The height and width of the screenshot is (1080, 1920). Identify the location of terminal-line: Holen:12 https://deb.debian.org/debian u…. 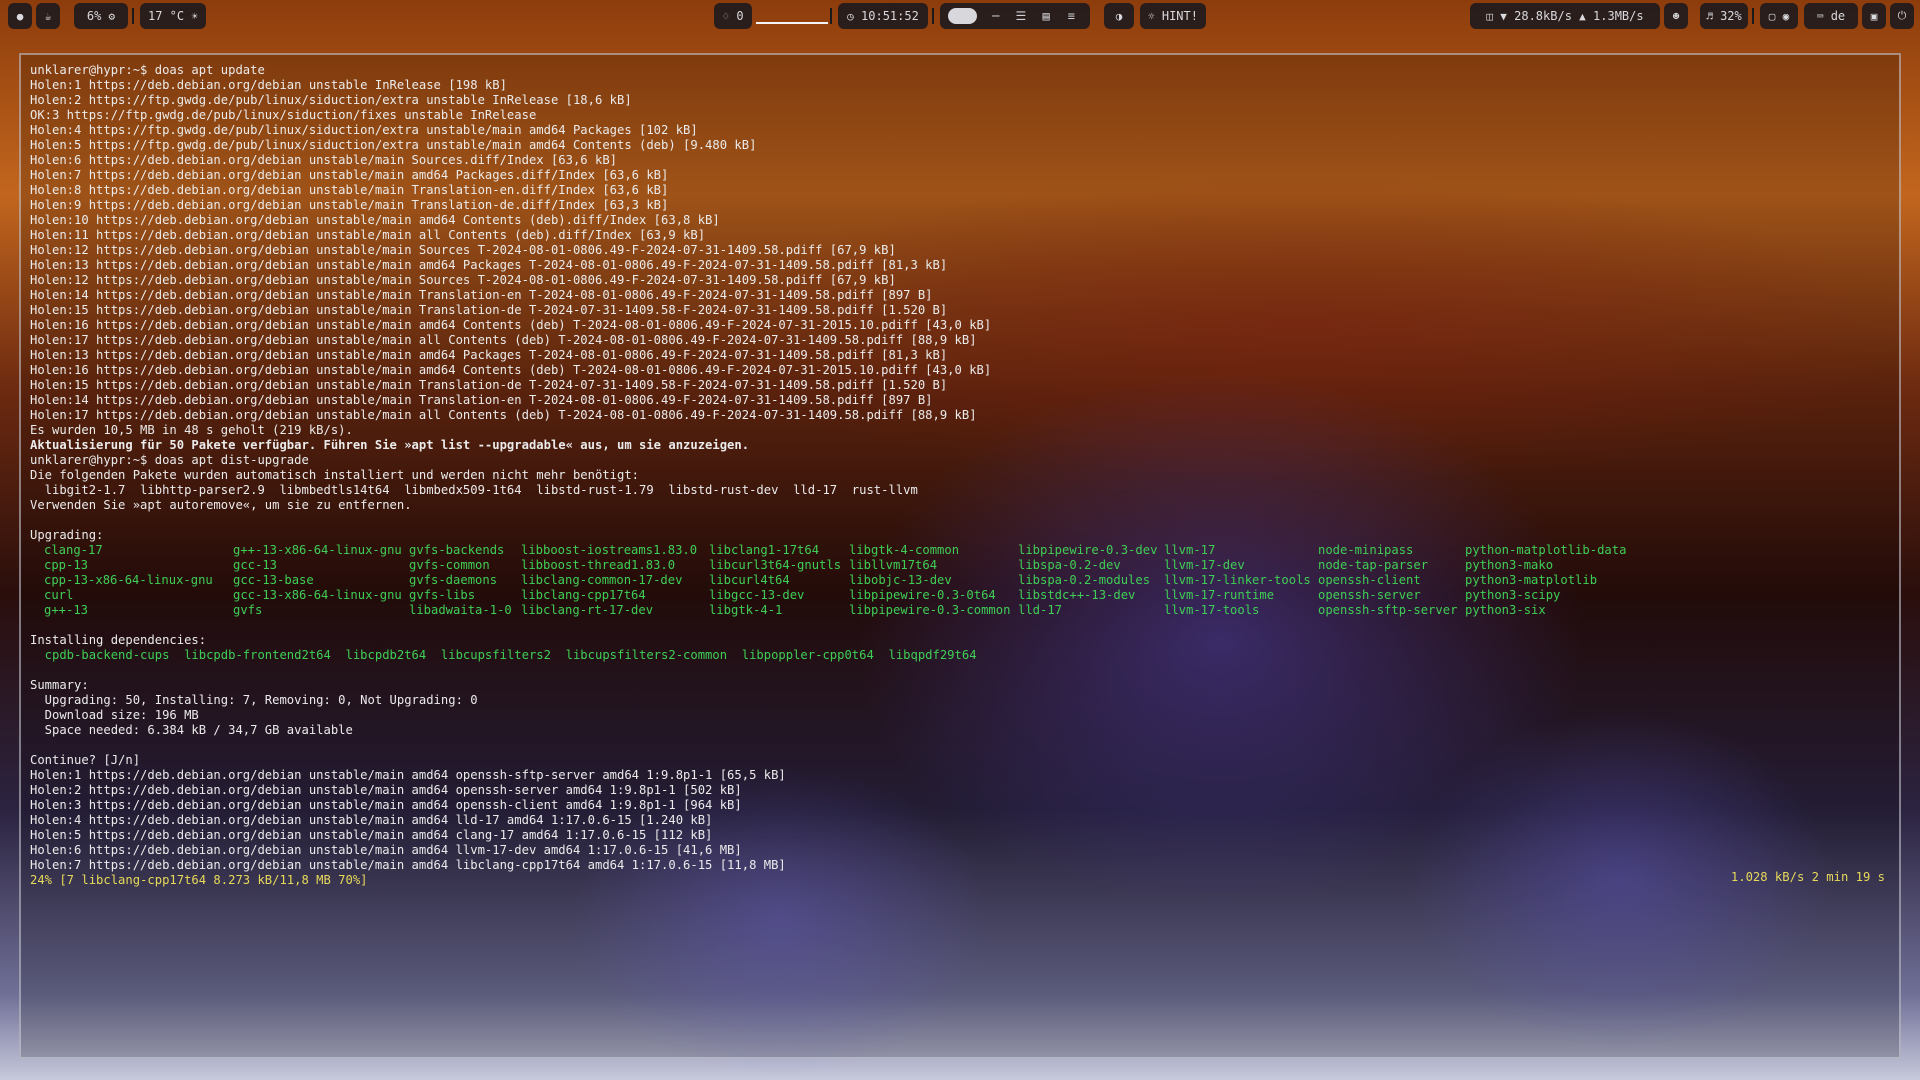
(463, 250).